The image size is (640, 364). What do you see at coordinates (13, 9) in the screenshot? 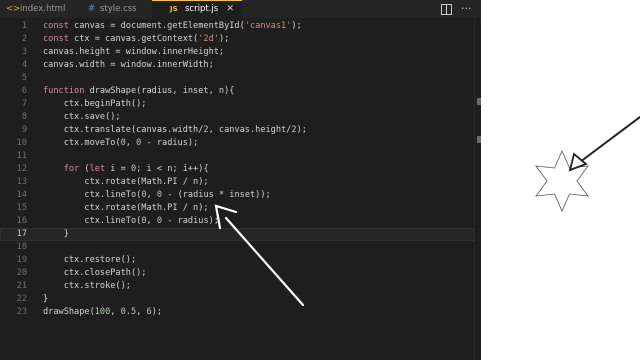
I see `html-file-icon: <>` at bounding box center [13, 9].